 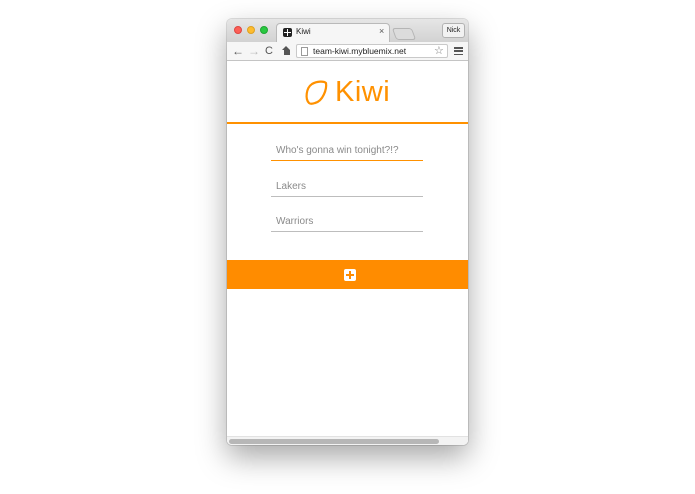 What do you see at coordinates (333, 32) in the screenshot?
I see `tab-kiwi: Kiwi ×` at bounding box center [333, 32].